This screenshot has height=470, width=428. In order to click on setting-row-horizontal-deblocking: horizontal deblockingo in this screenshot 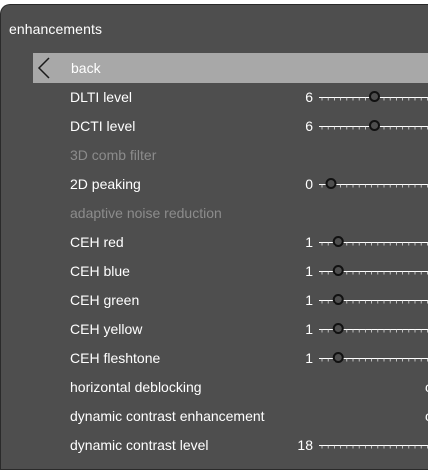, I will do `click(214, 387)`.